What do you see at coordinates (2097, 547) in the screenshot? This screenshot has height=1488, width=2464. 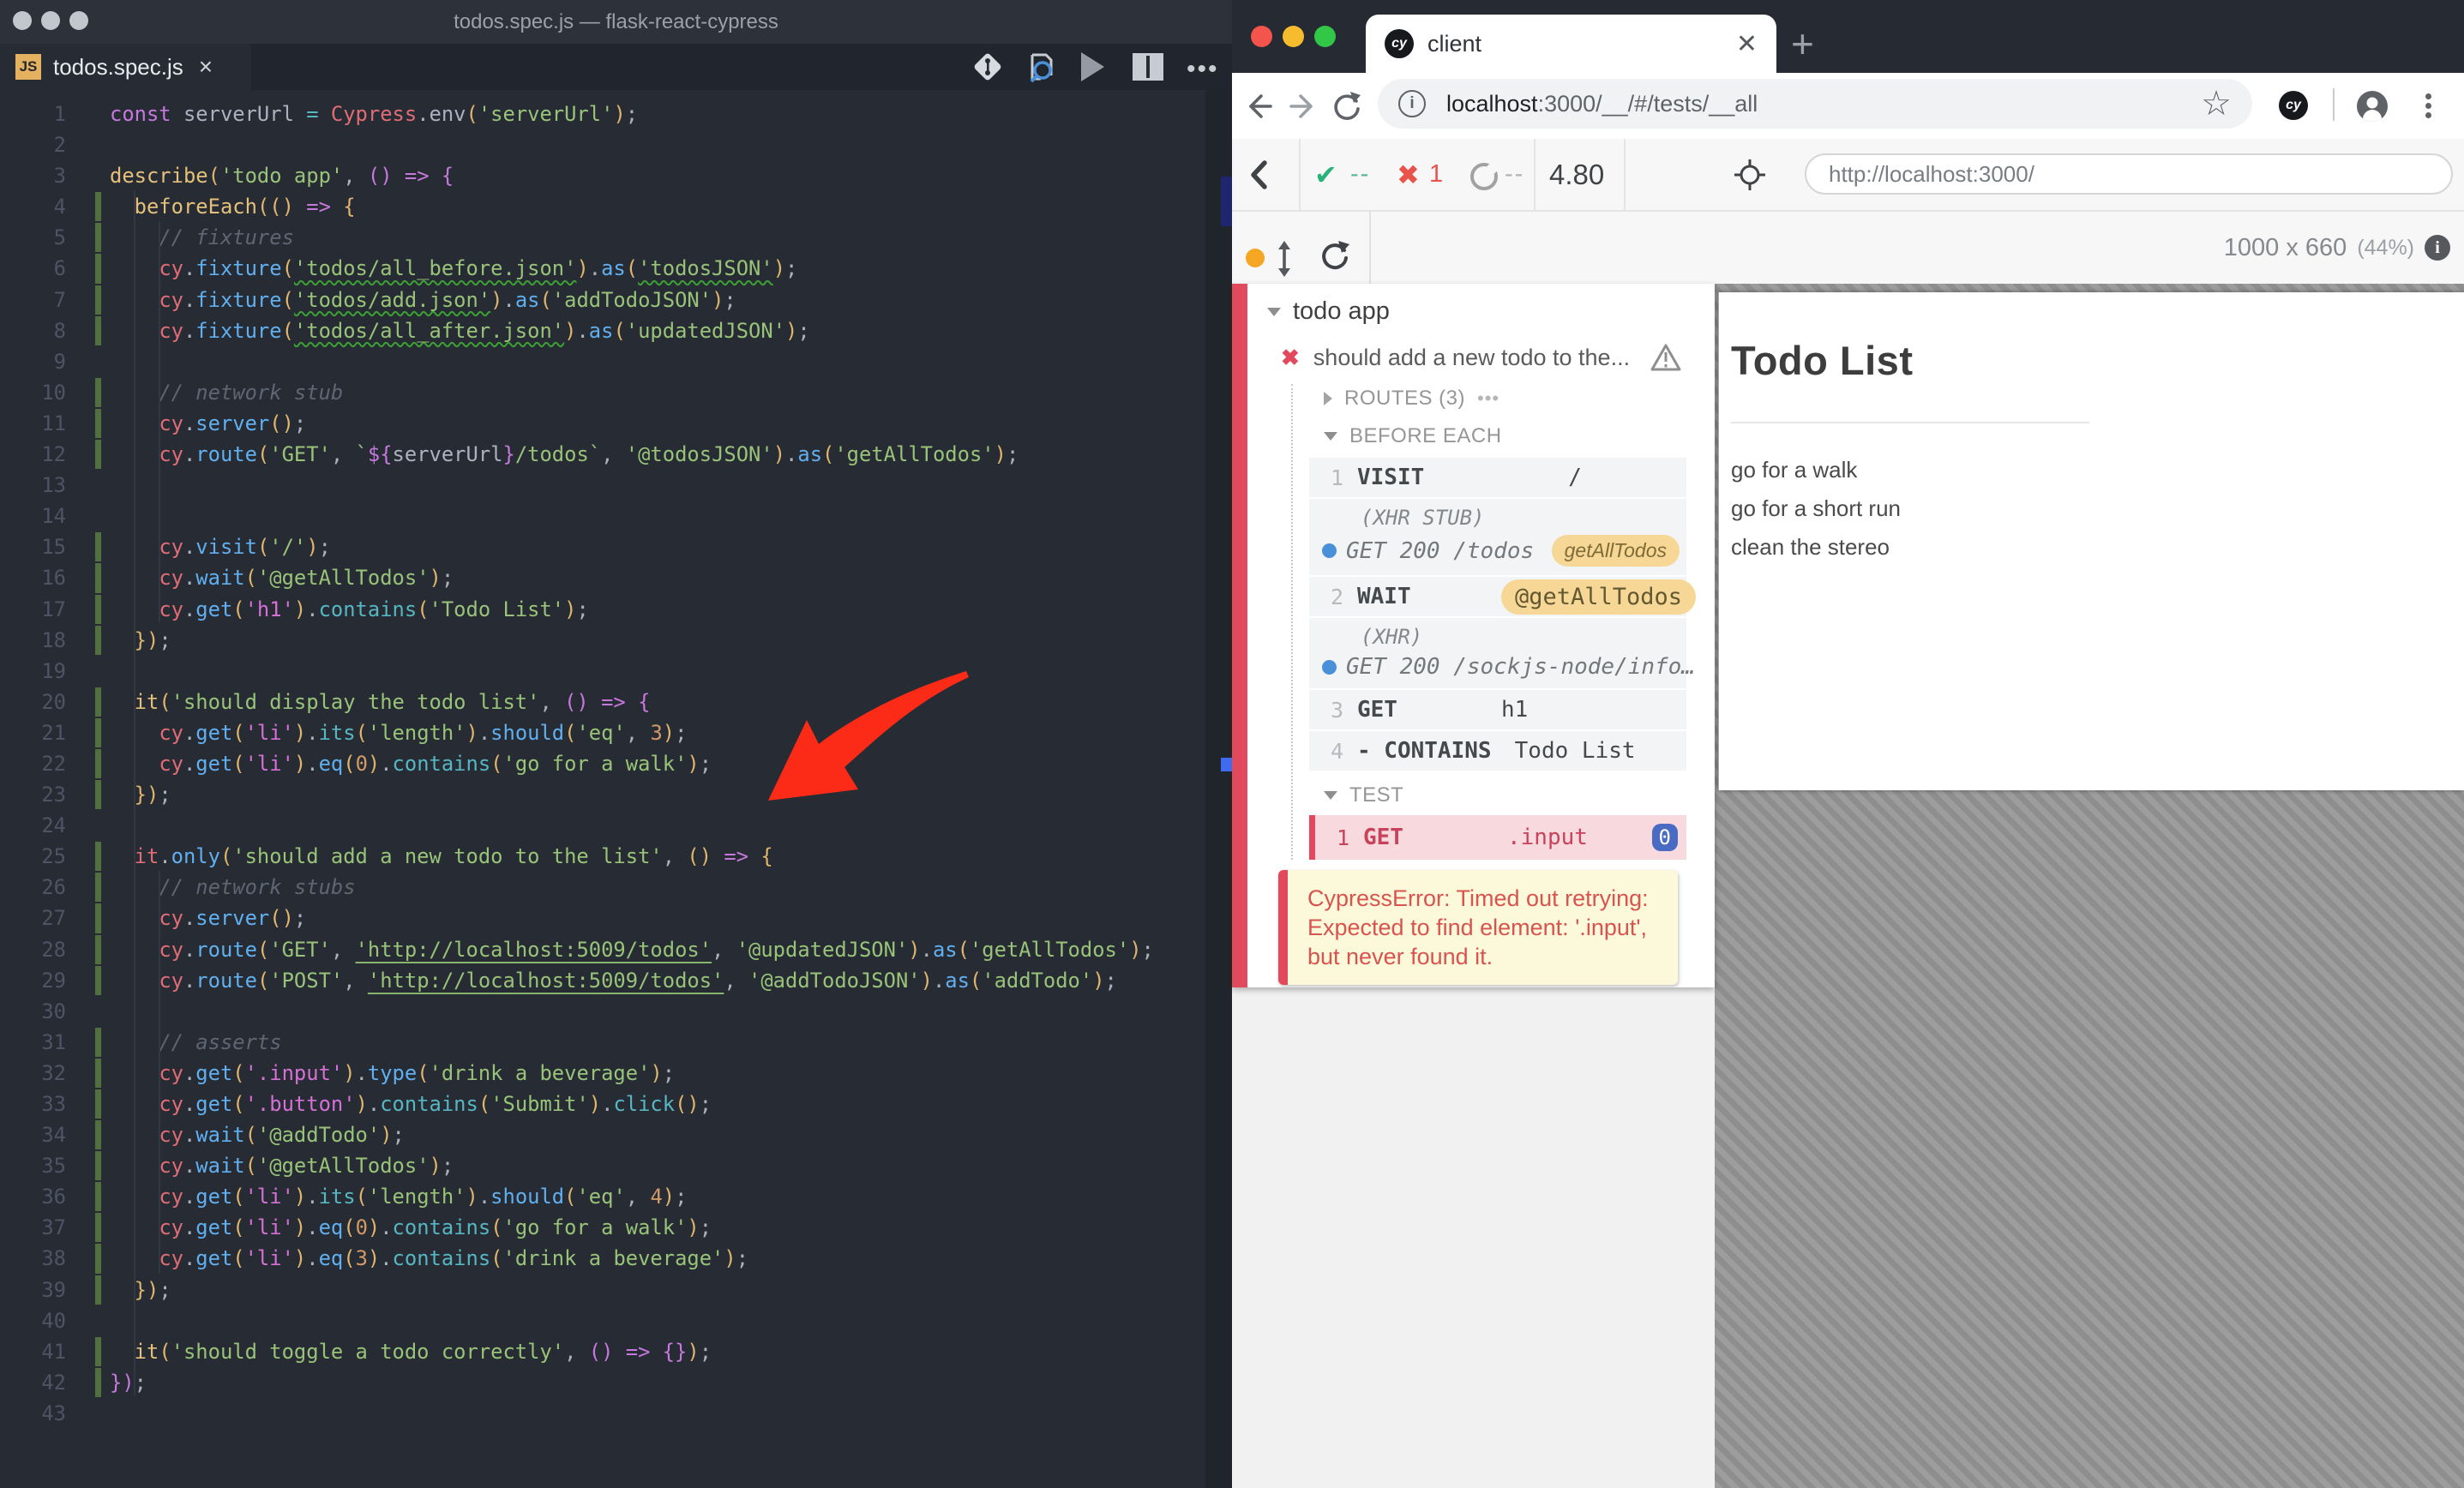 I see `todo-item: clean the stereo` at bounding box center [2097, 547].